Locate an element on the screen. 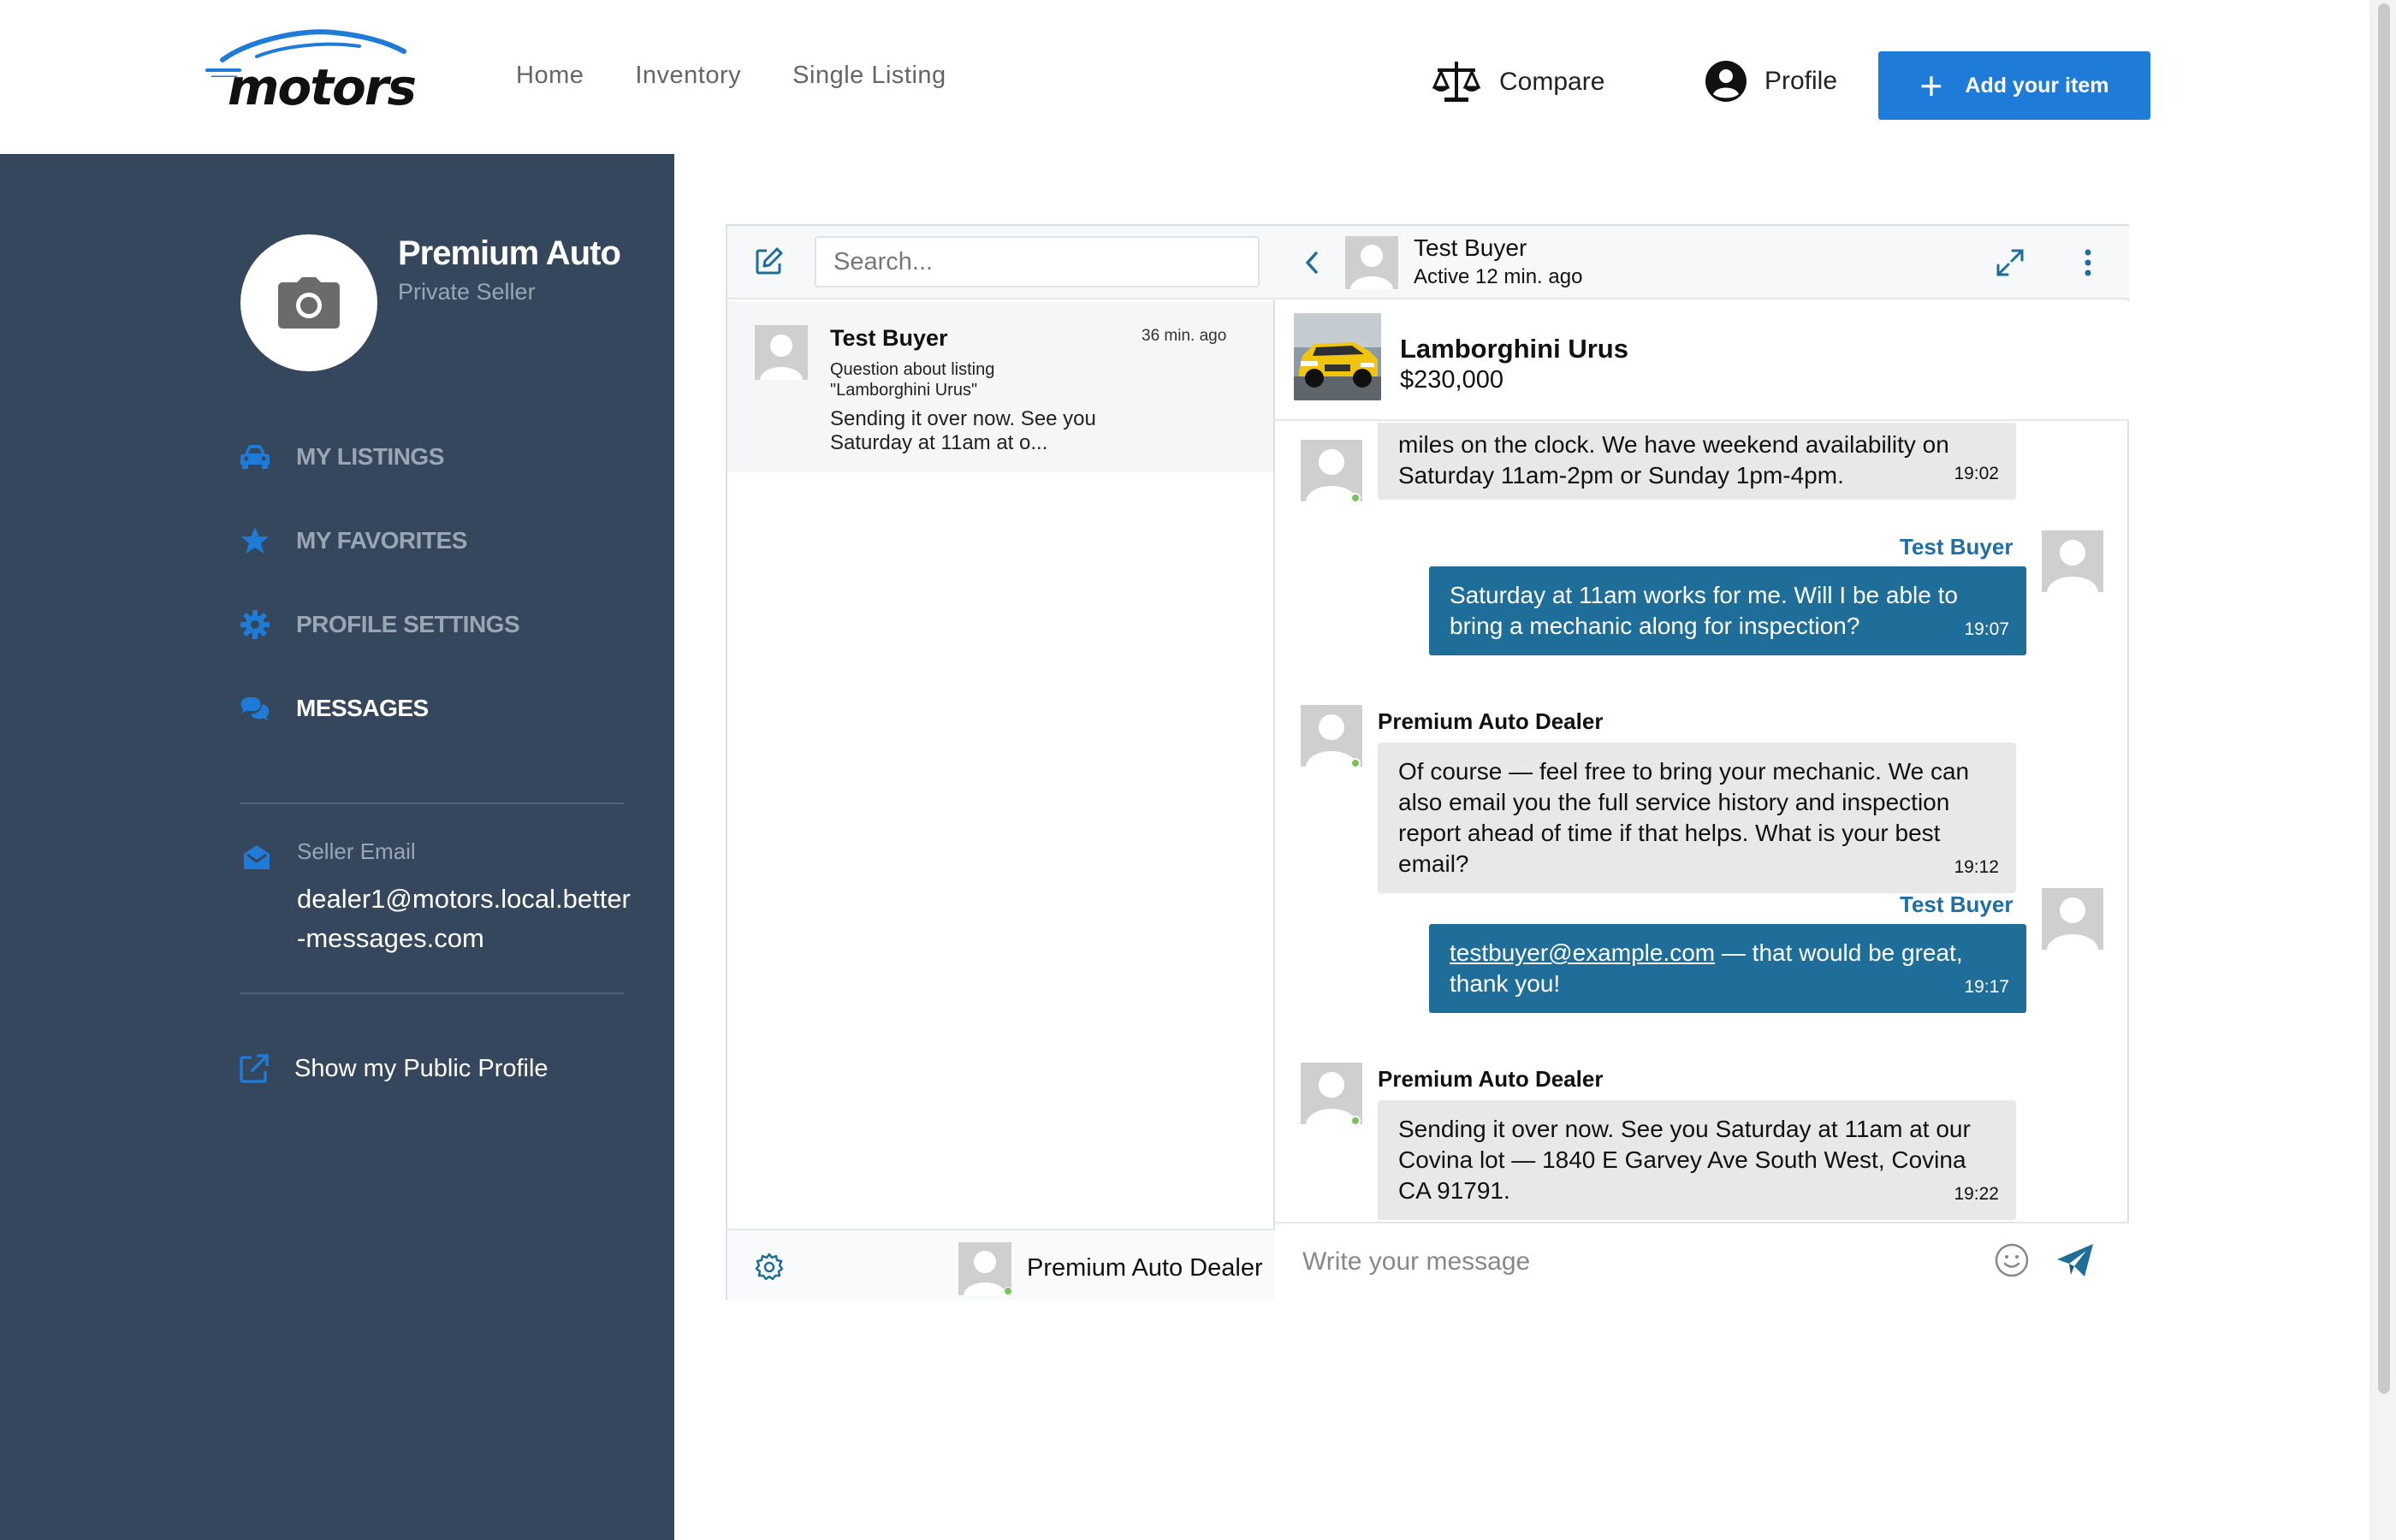 The height and width of the screenshot is (1540, 2396). gear-icon is located at coordinates (255, 624).